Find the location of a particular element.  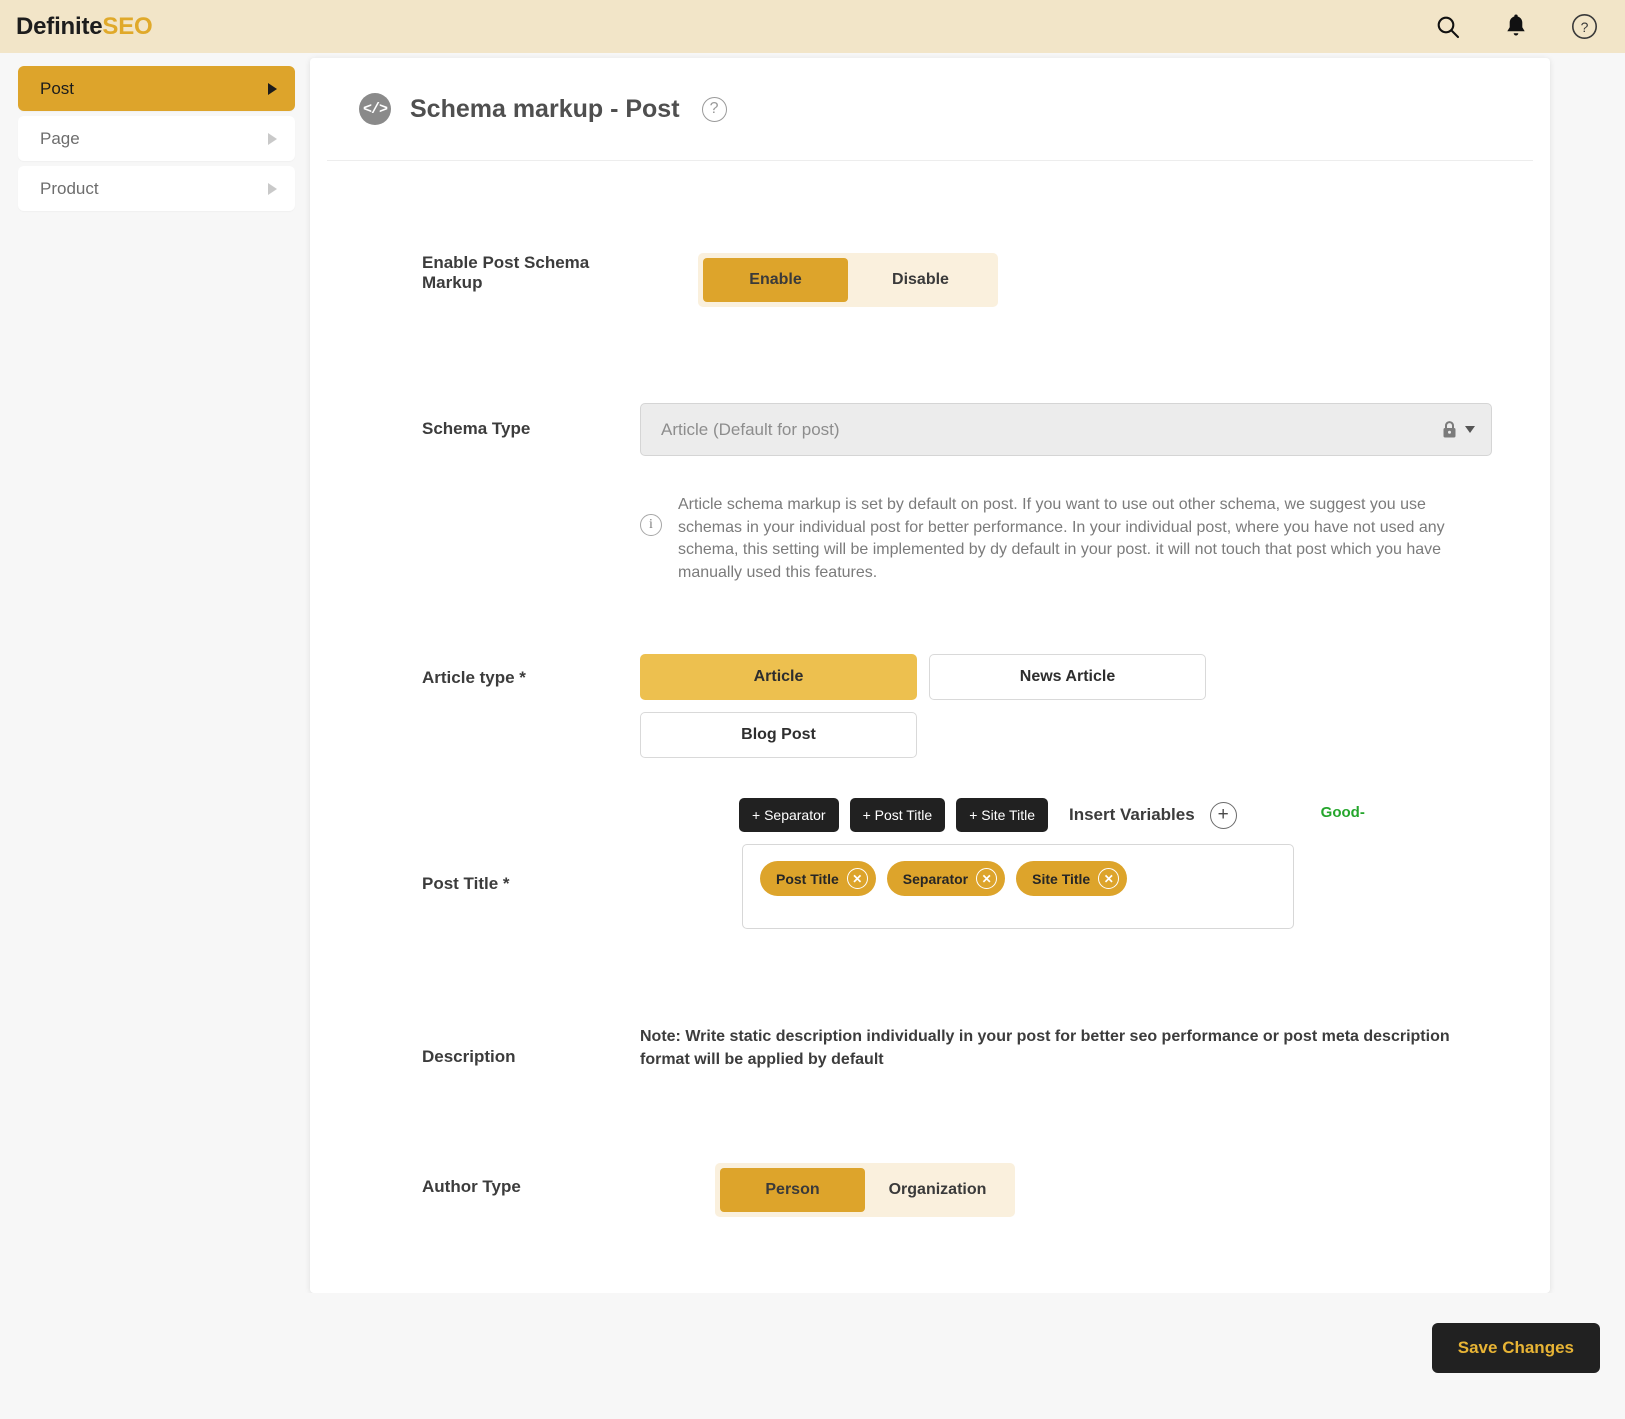

enable-schema-toggle-group: Enable Disable is located at coordinates (848, 280).